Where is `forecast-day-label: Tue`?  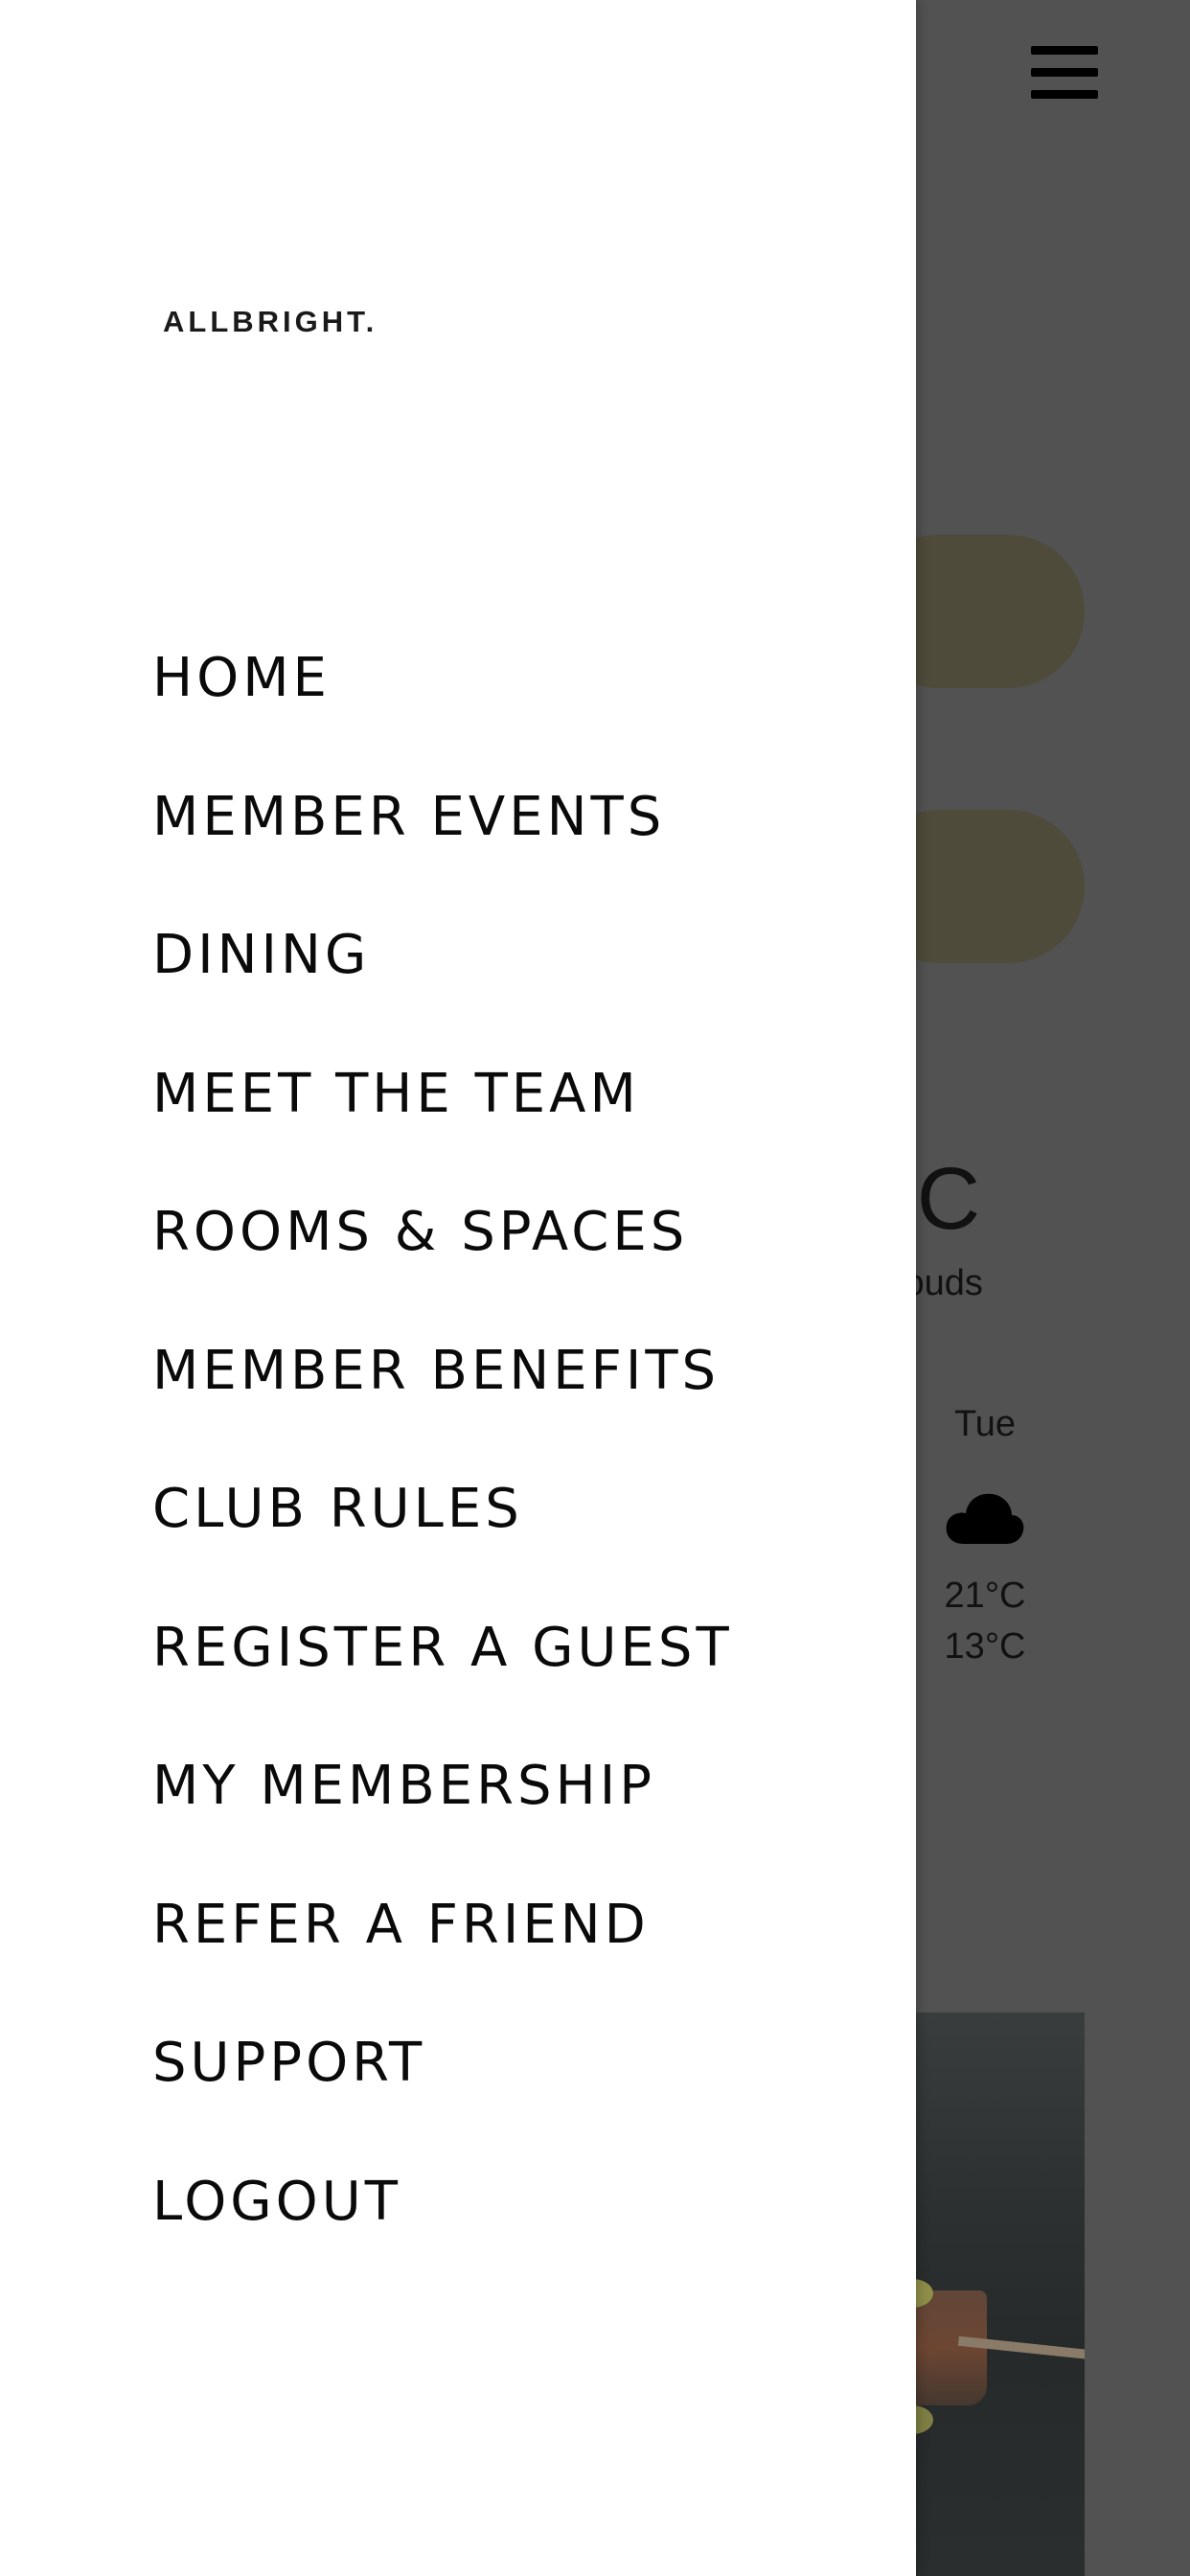 forecast-day-label: Tue is located at coordinates (985, 1424).